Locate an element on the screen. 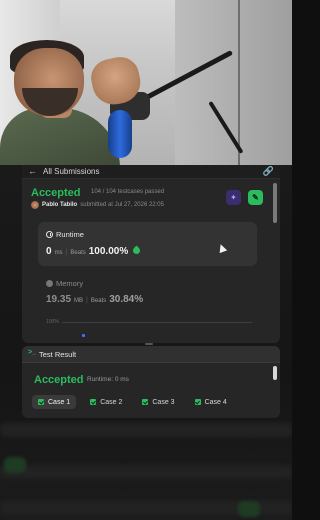  mouse-cursor-icon is located at coordinates (222, 248).